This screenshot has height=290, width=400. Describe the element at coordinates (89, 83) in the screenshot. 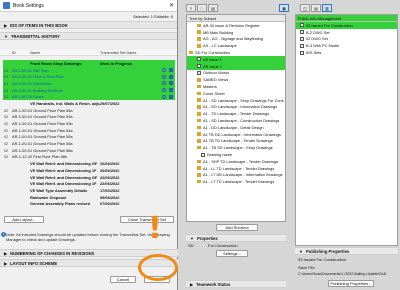

I see `transmittal-row: 01 AS-2-00-01 Elevations` at that location.